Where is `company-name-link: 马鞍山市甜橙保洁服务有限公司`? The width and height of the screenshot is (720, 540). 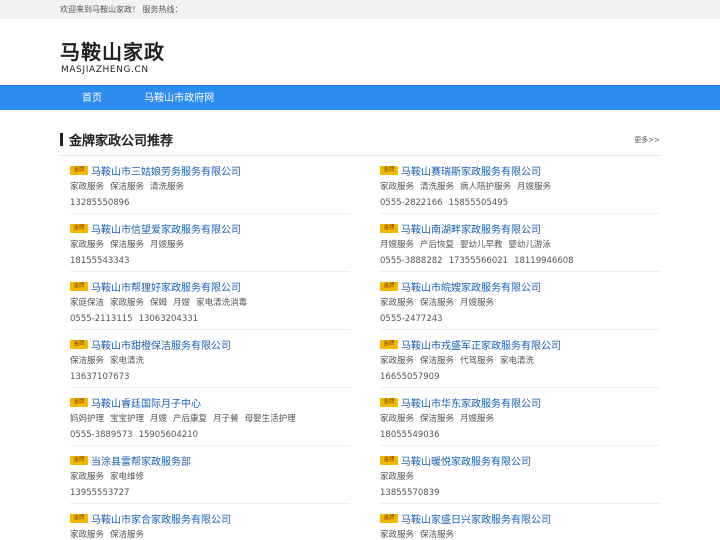 company-name-link: 马鞍山市甜橙保洁服务有限公司 is located at coordinates (161, 344).